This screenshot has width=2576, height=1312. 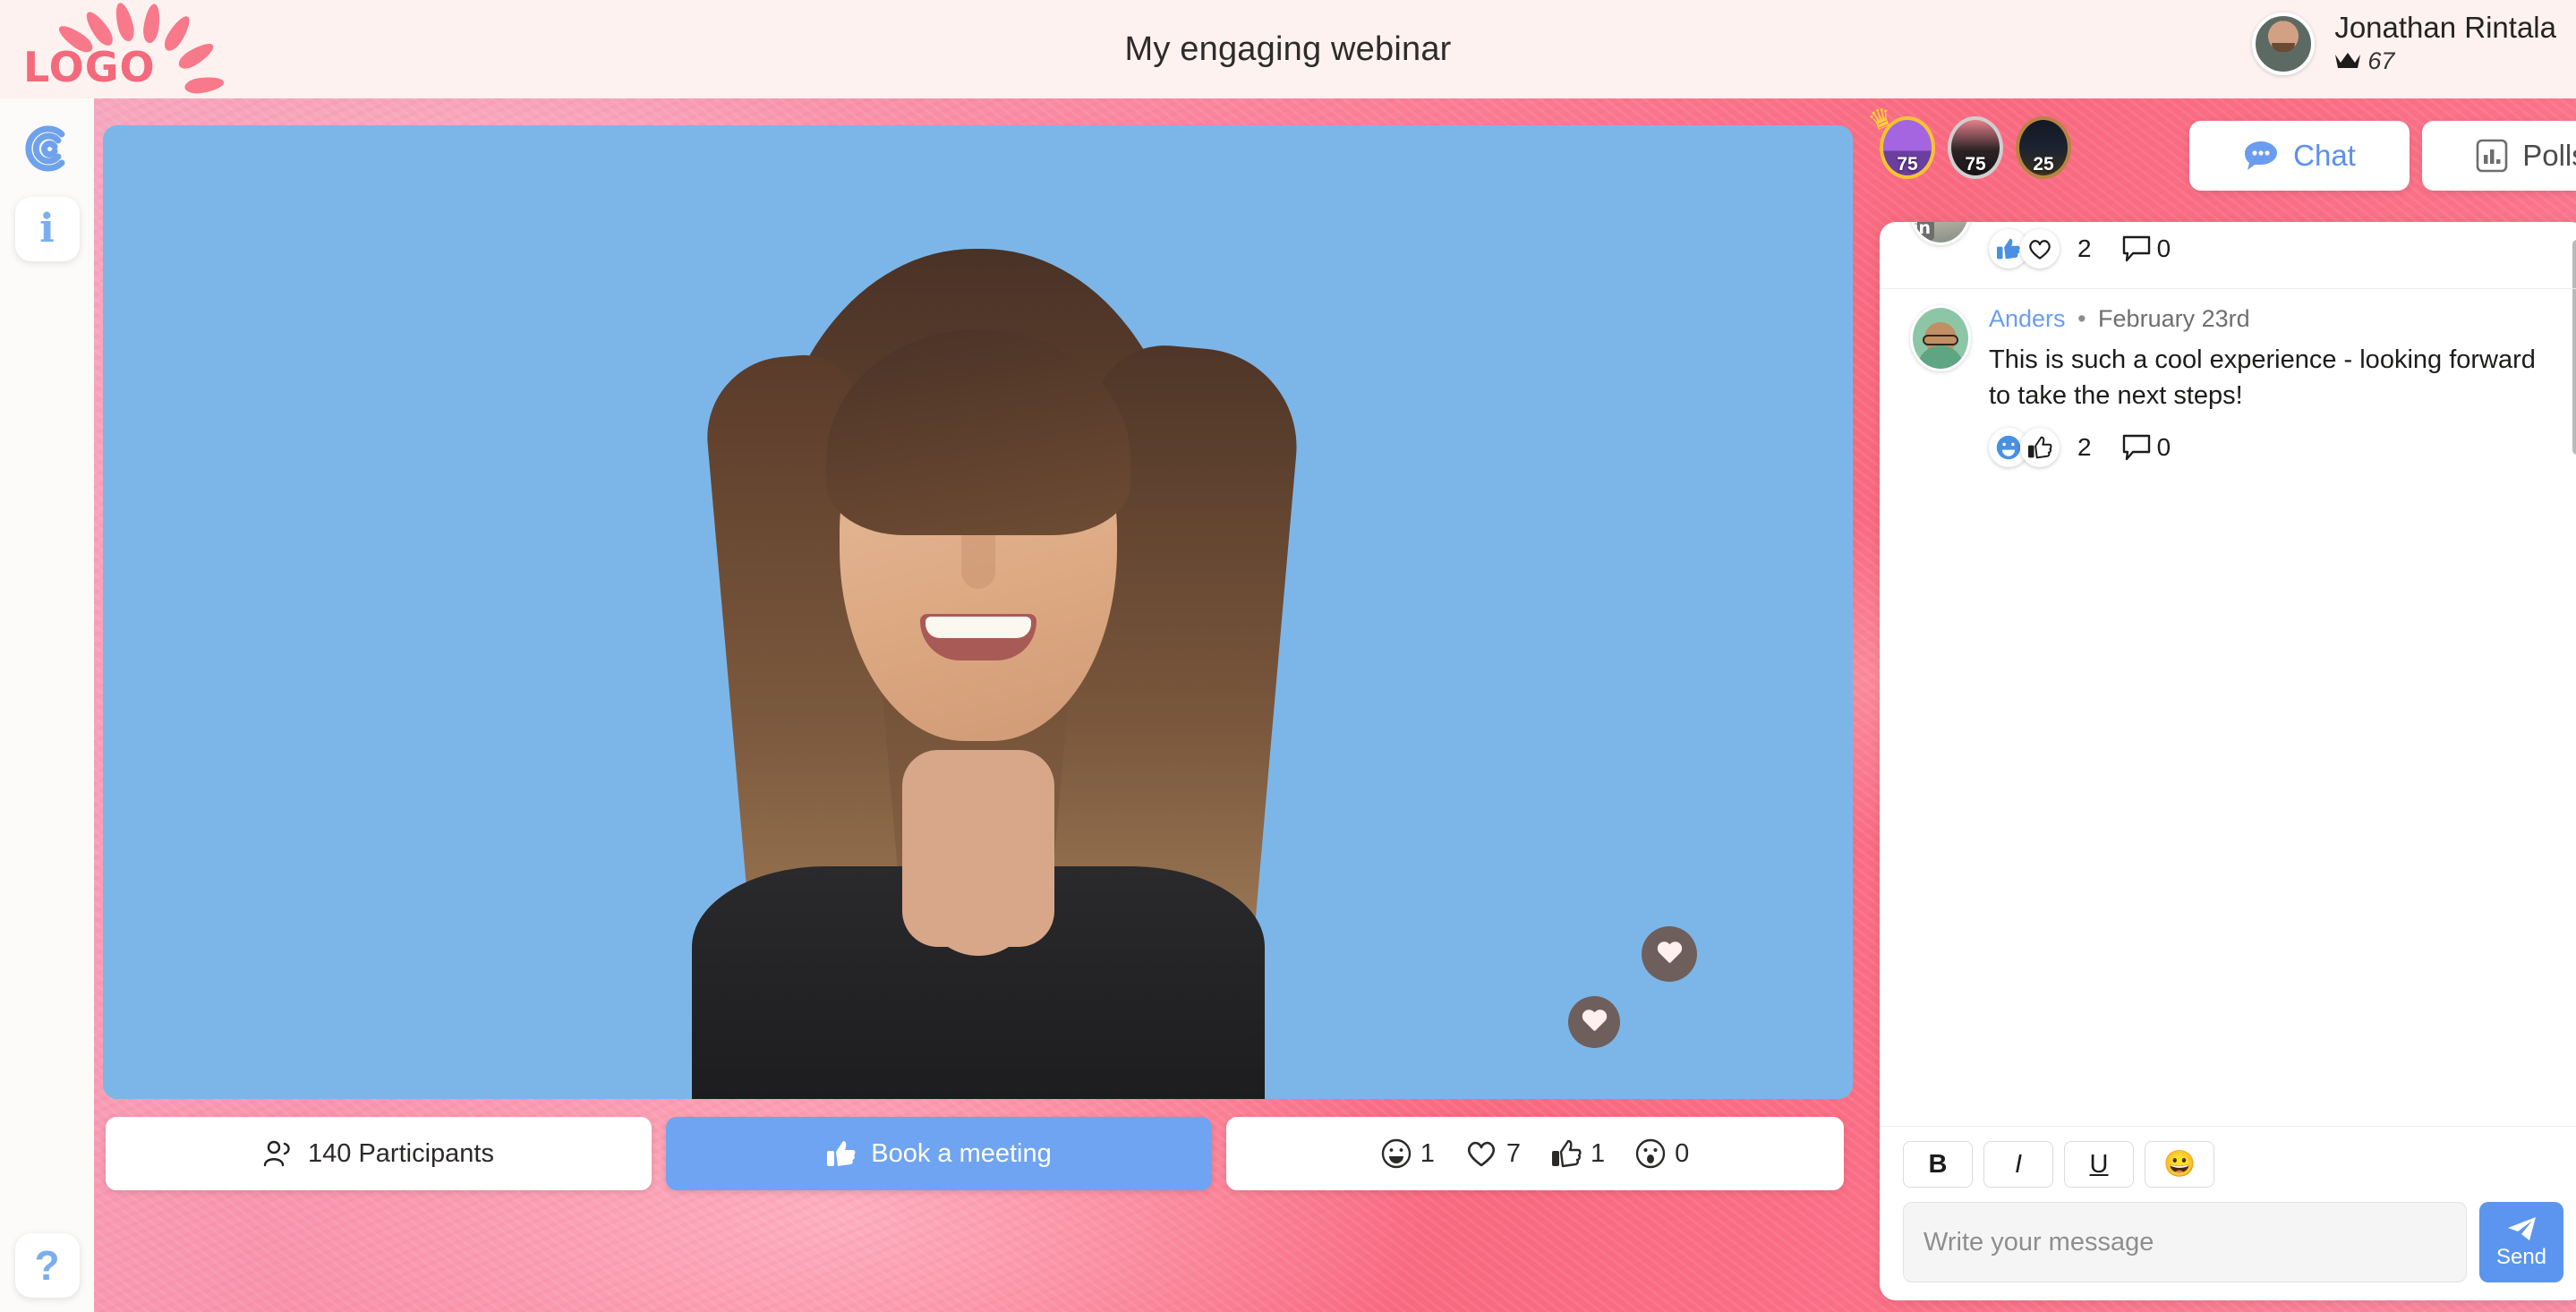 What do you see at coordinates (1396, 1153) in the screenshot?
I see `smiley-icon` at bounding box center [1396, 1153].